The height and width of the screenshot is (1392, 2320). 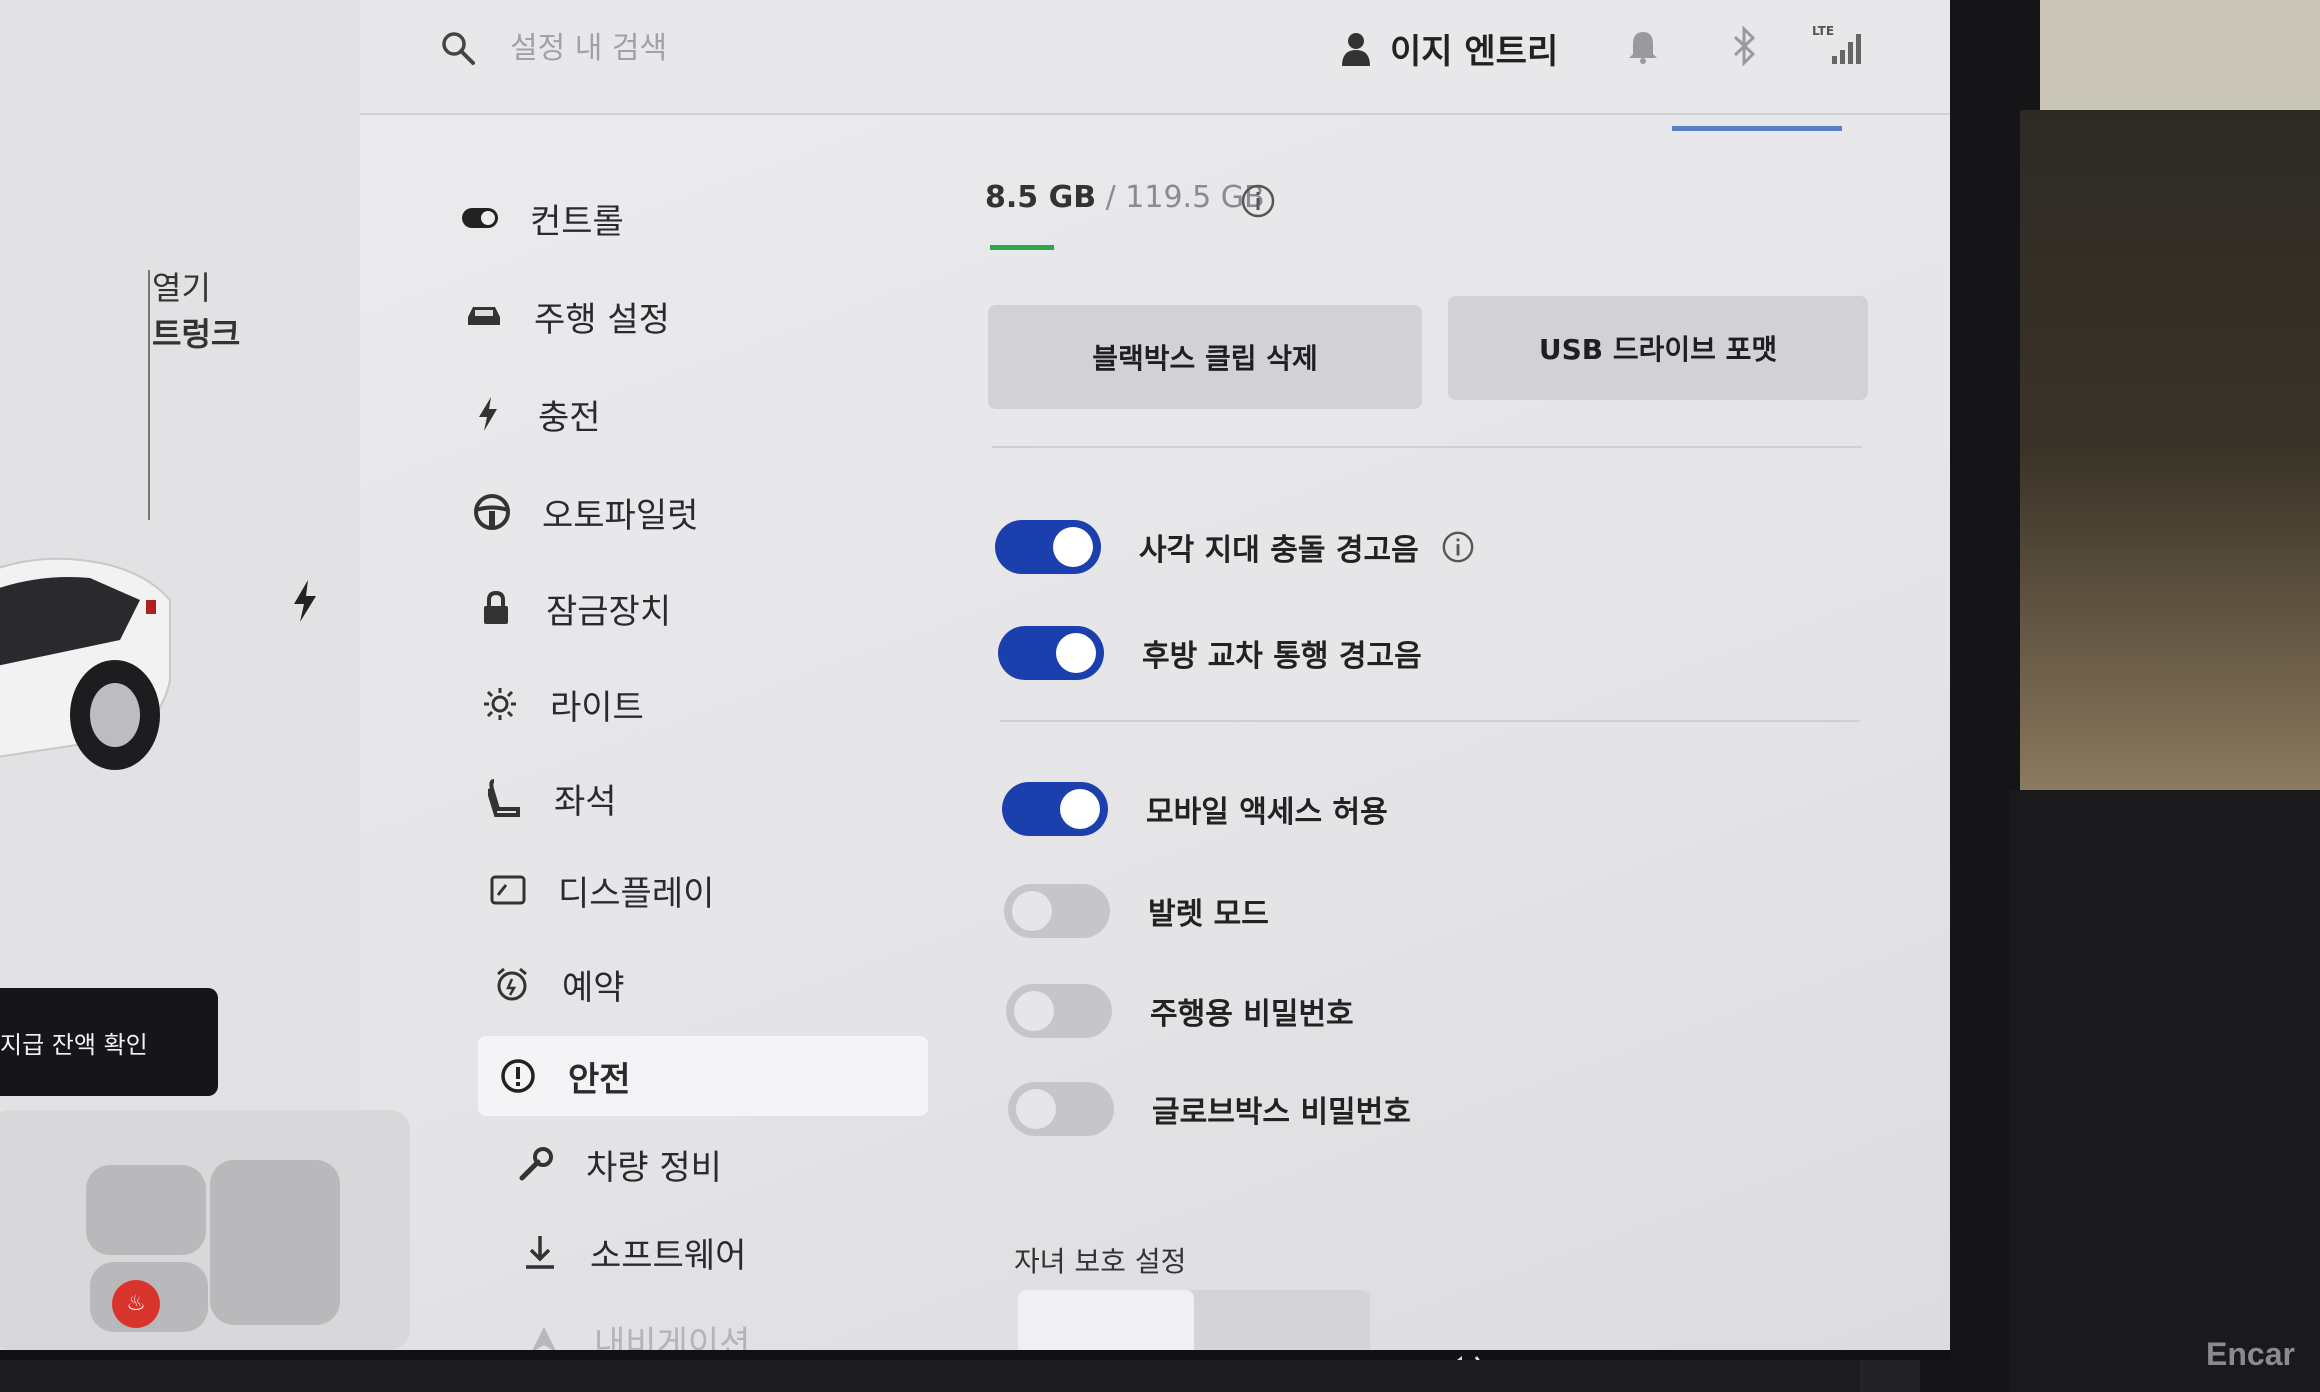 What do you see at coordinates (2180, 55) in the screenshot?
I see `background-window` at bounding box center [2180, 55].